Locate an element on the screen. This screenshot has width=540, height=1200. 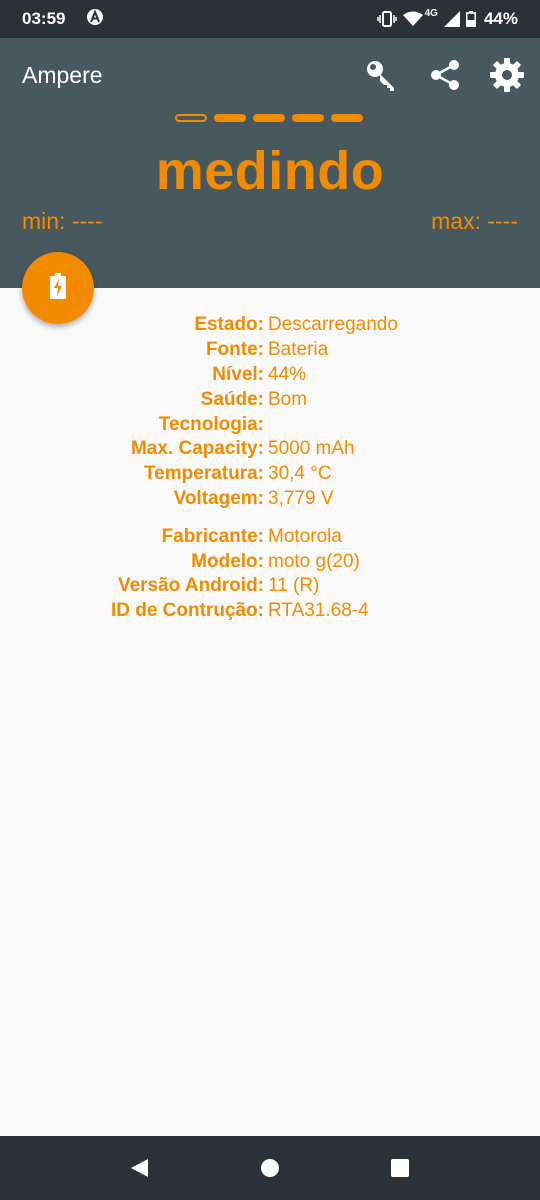
info-row-modelo: Modelo: moto g(20) is located at coordinates (270, 561).